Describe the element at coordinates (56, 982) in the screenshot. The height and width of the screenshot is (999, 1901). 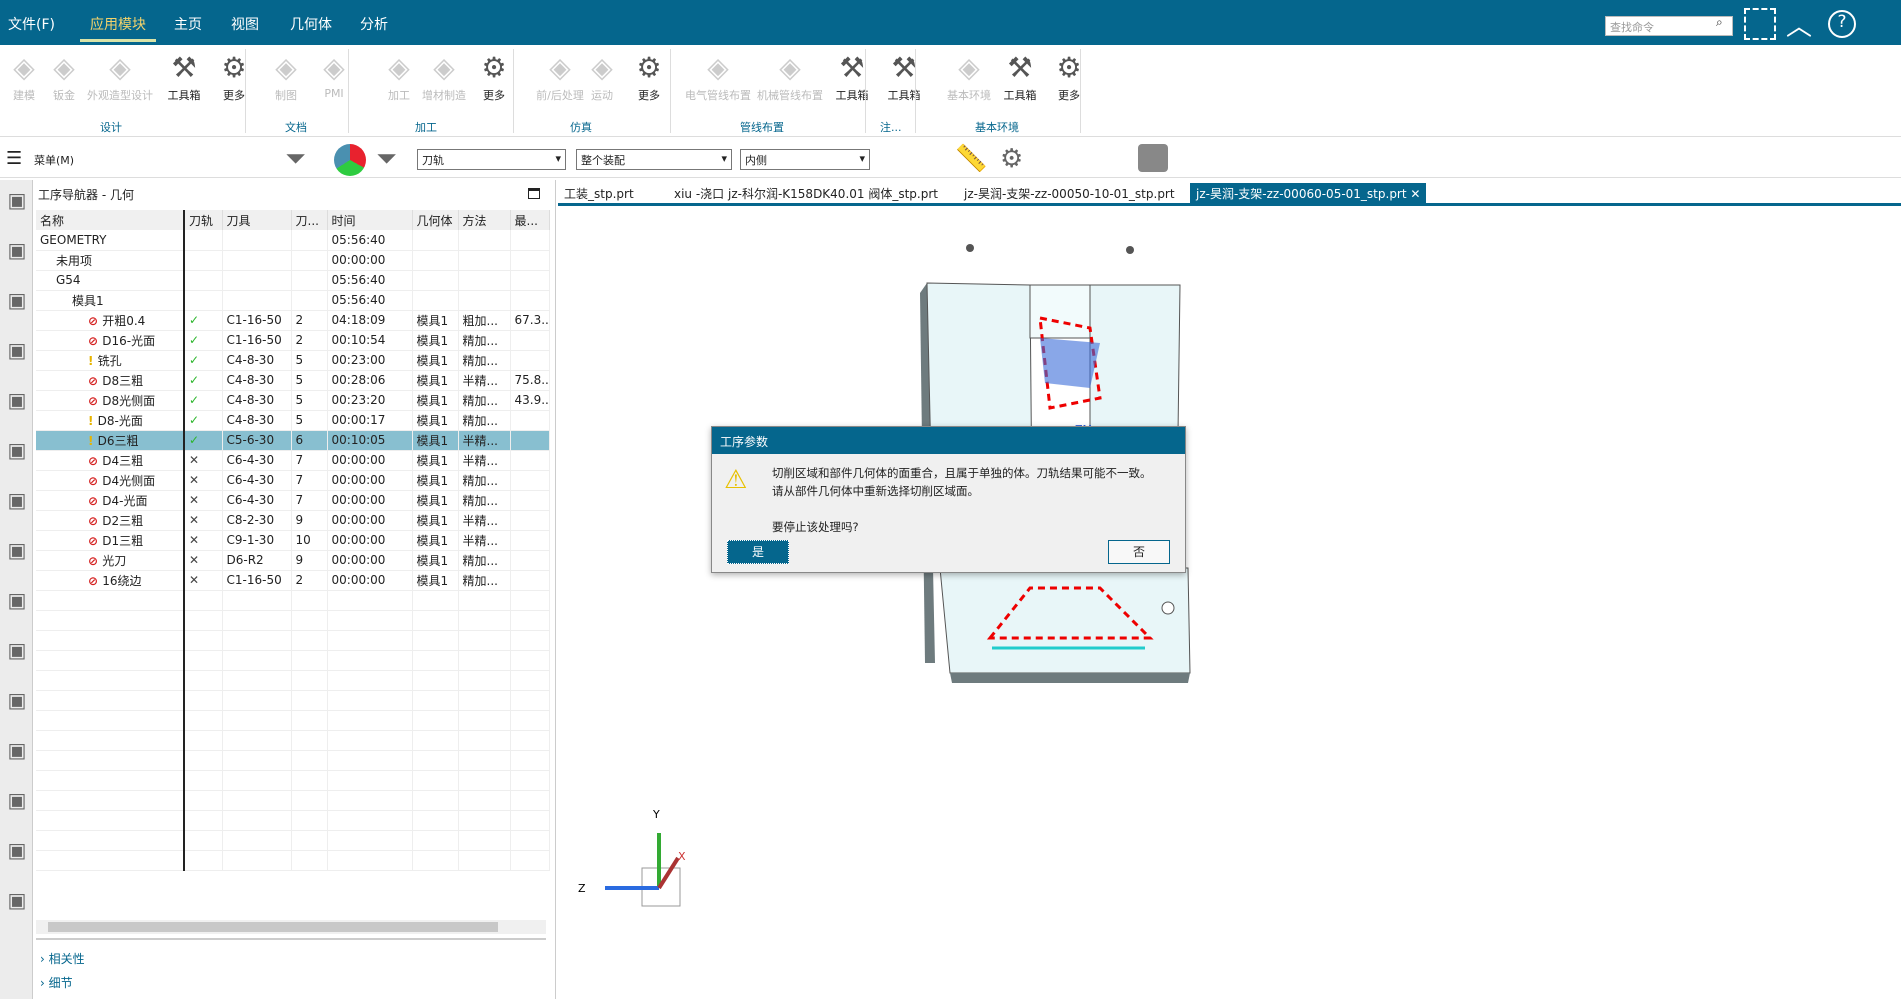
I see `section-details: › 细节` at that location.